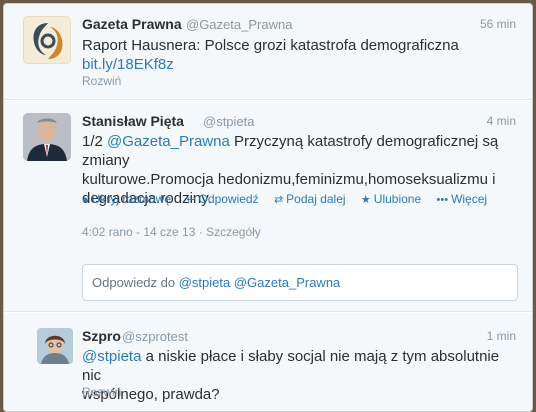 The width and height of the screenshot is (536, 412). Describe the element at coordinates (128, 64) in the screenshot. I see `tweet-link: bit.ly/18EKf8z` at that location.